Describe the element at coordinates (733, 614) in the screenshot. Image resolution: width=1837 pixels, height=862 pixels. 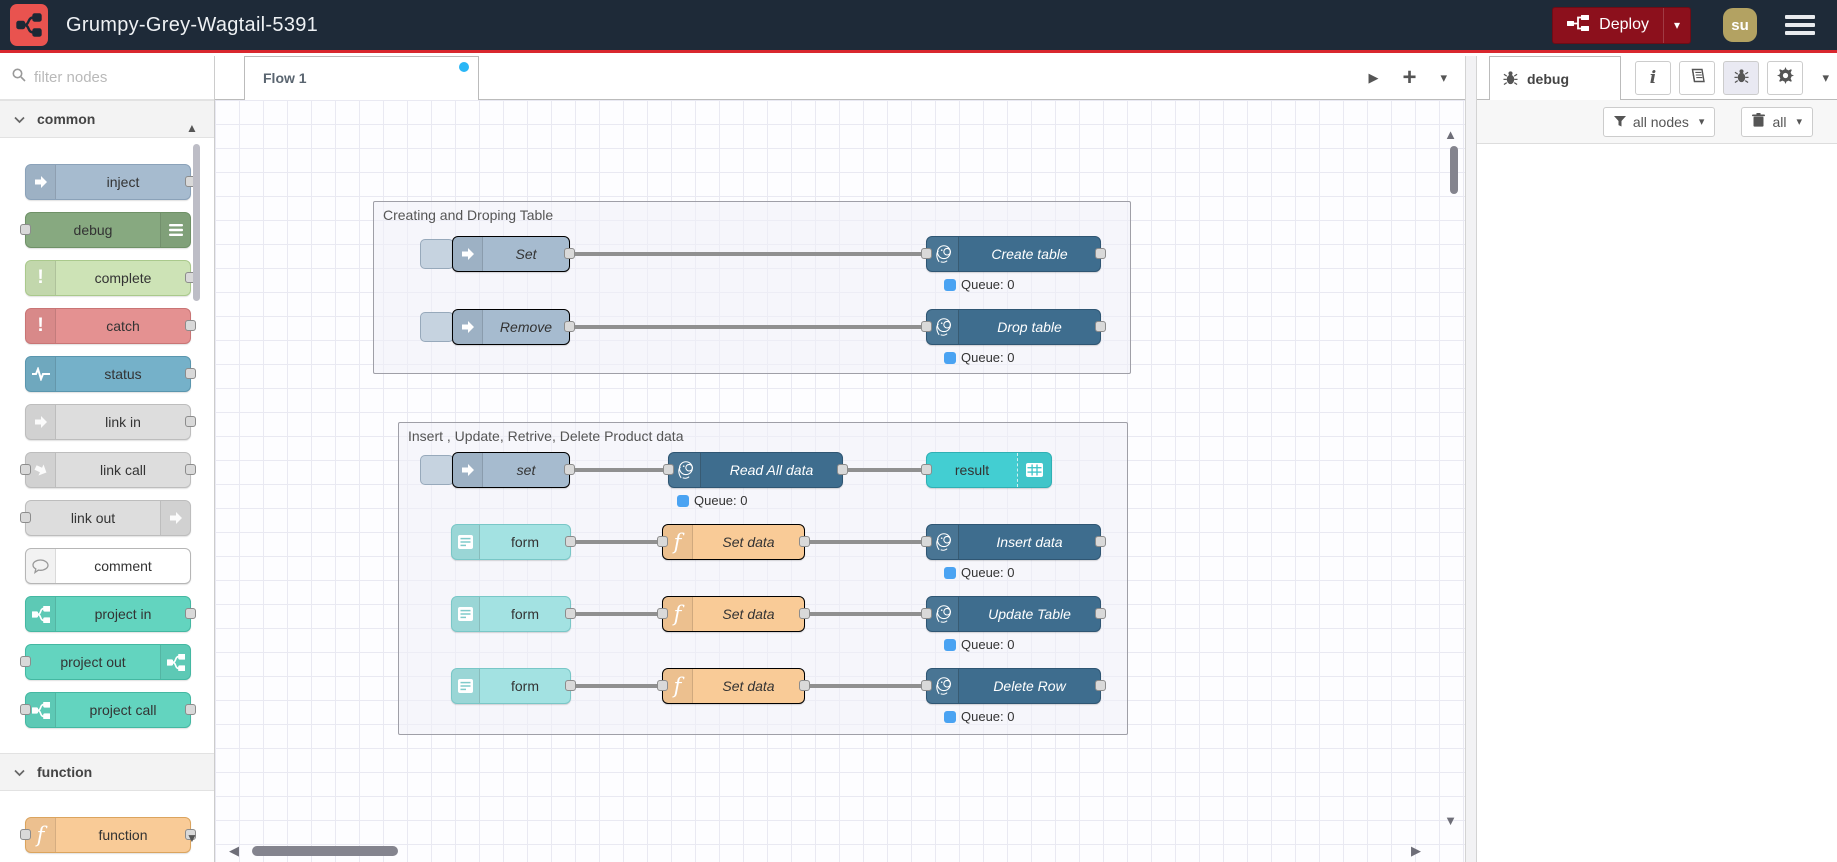
I see `flow-node-set-data-2: f Set data` at that location.